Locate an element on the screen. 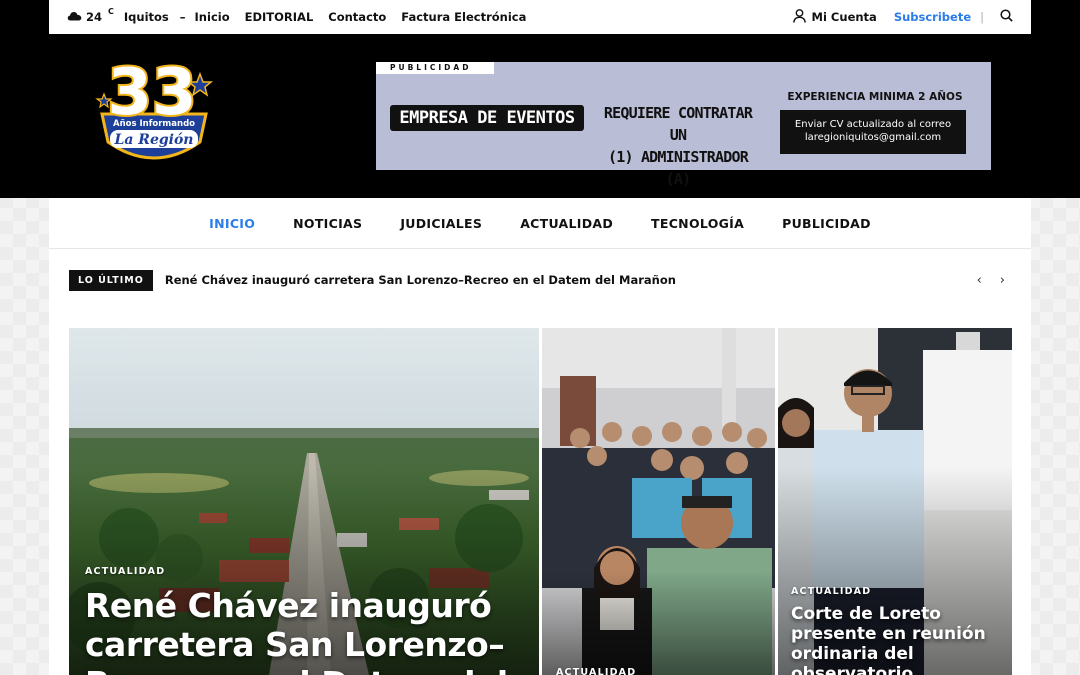 This screenshot has height=675, width=1080. subscribe-link: Subscribete is located at coordinates (932, 17).